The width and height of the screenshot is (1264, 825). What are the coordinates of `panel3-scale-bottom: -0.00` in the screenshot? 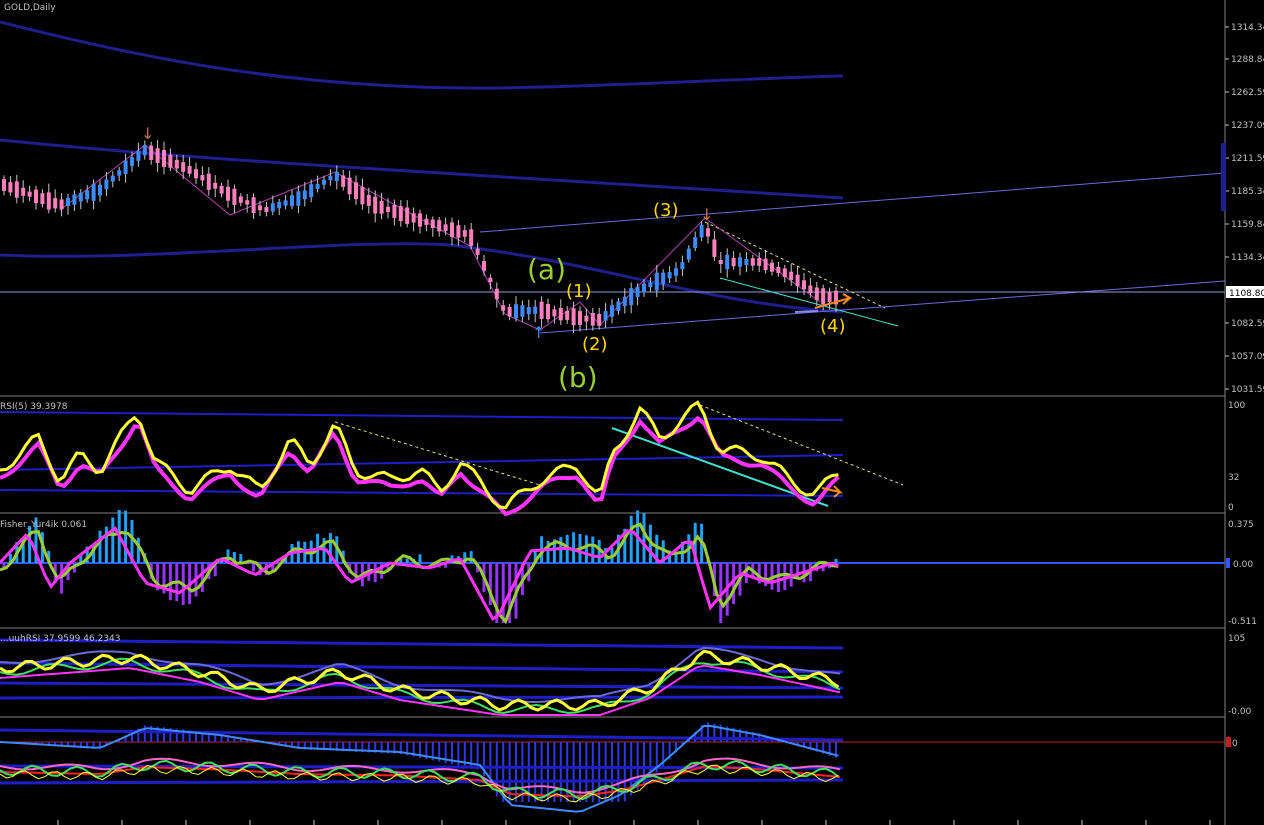 It's located at (1240, 712).